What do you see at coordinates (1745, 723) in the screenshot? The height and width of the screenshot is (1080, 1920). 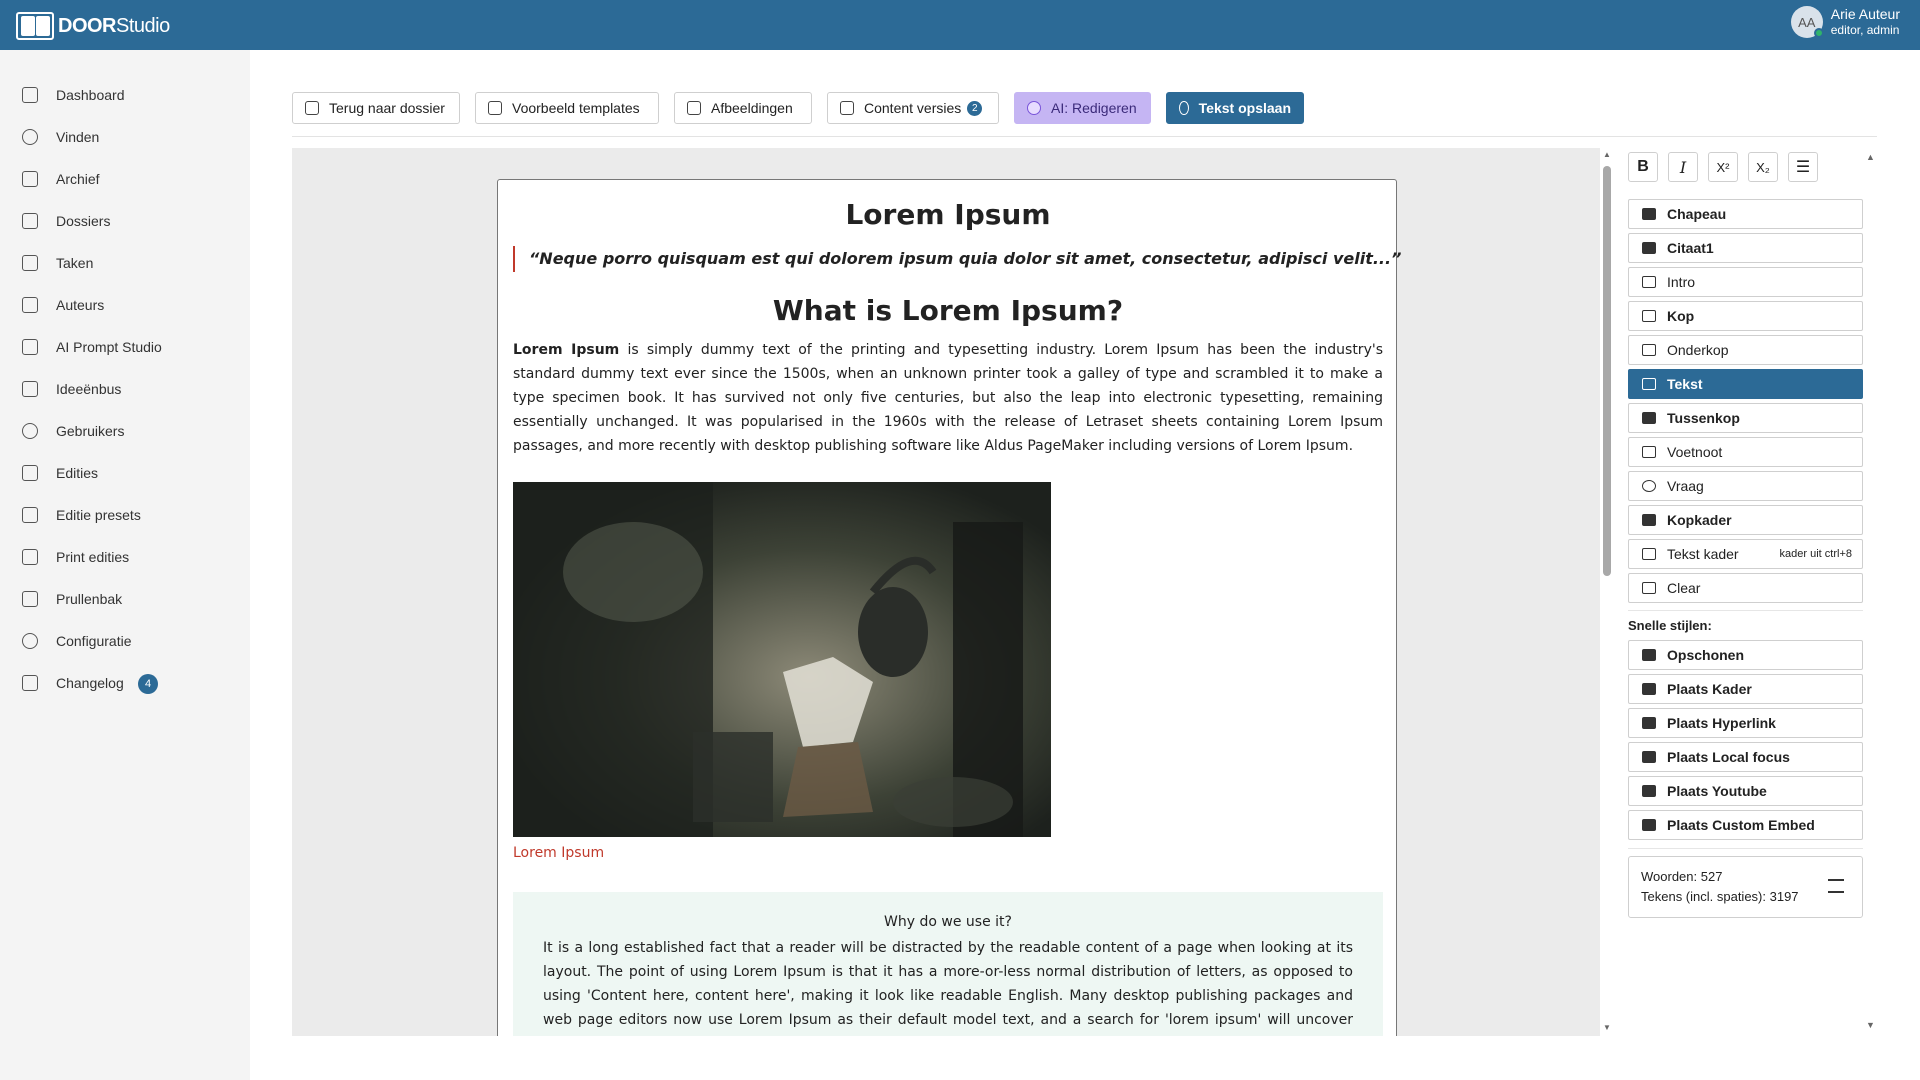 I see `quick-plaats-hyperlink-button: Plaats Hyperlink` at bounding box center [1745, 723].